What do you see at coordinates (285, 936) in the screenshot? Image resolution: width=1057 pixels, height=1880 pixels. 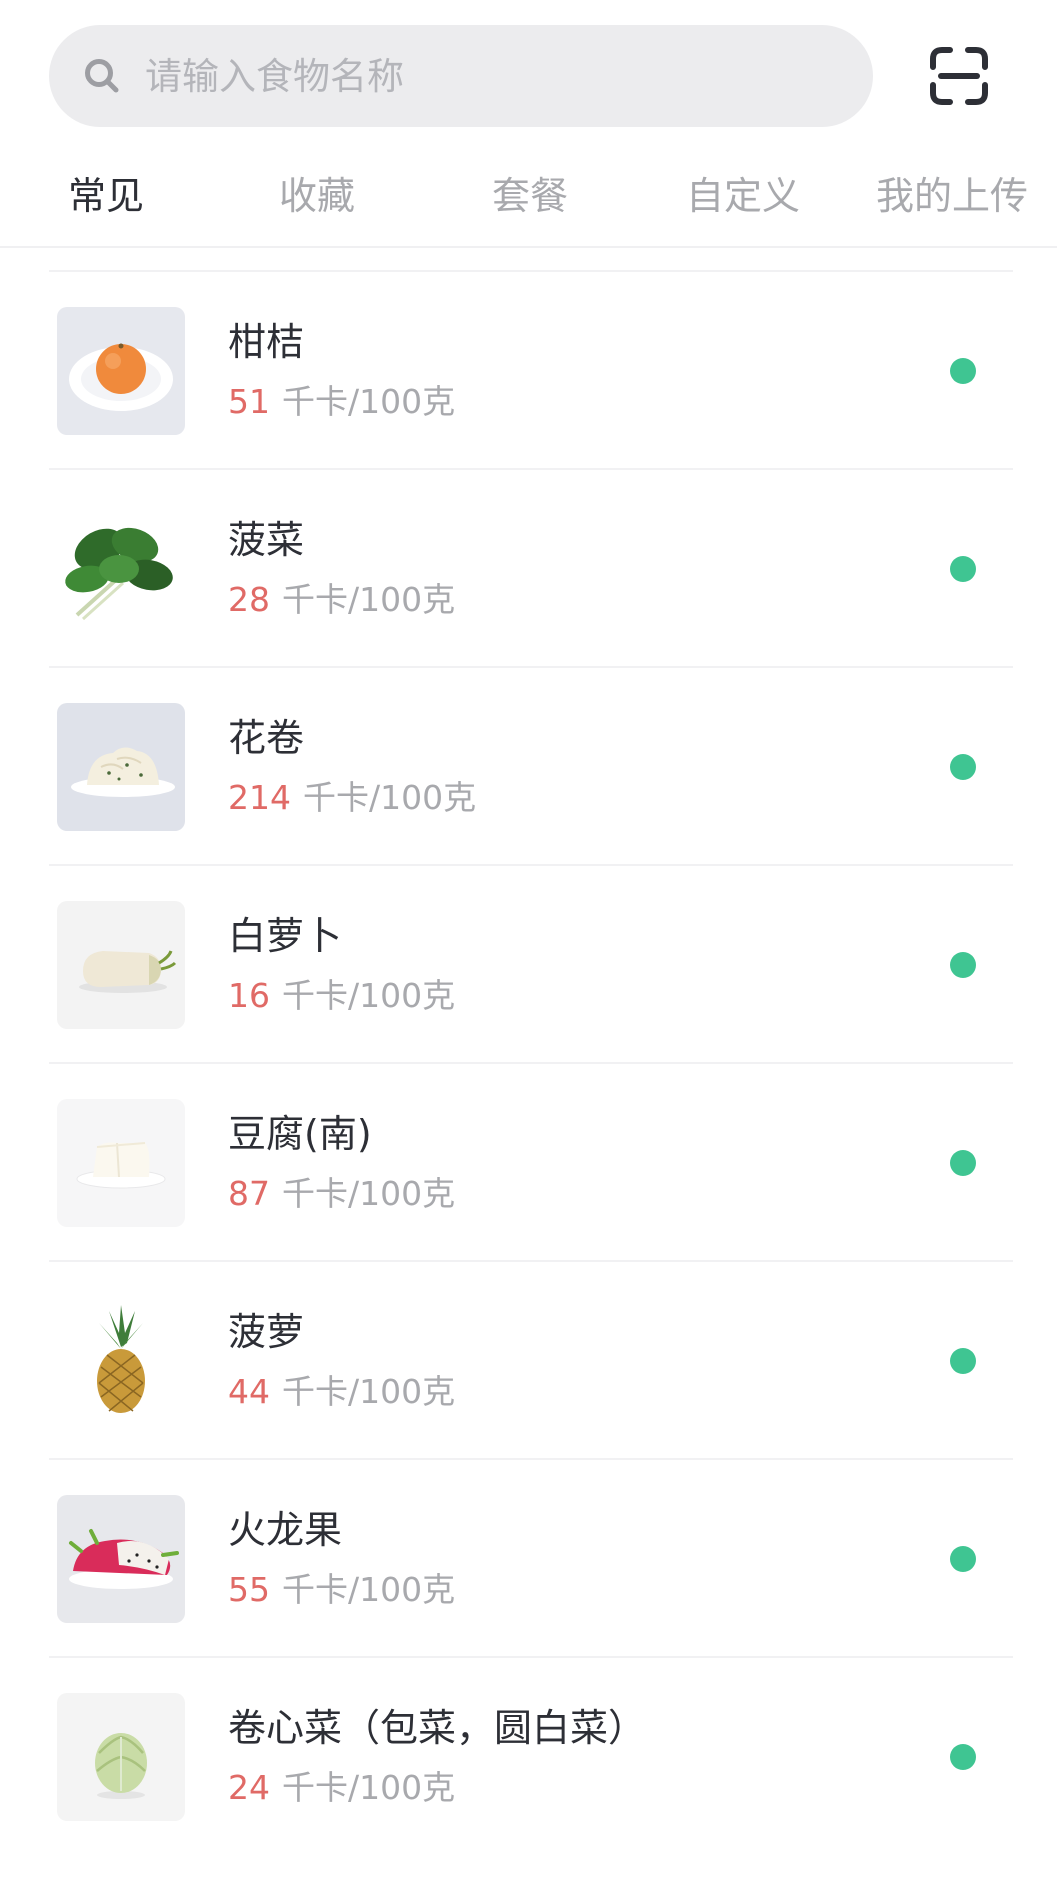 I see `food-name: 白萝卜` at bounding box center [285, 936].